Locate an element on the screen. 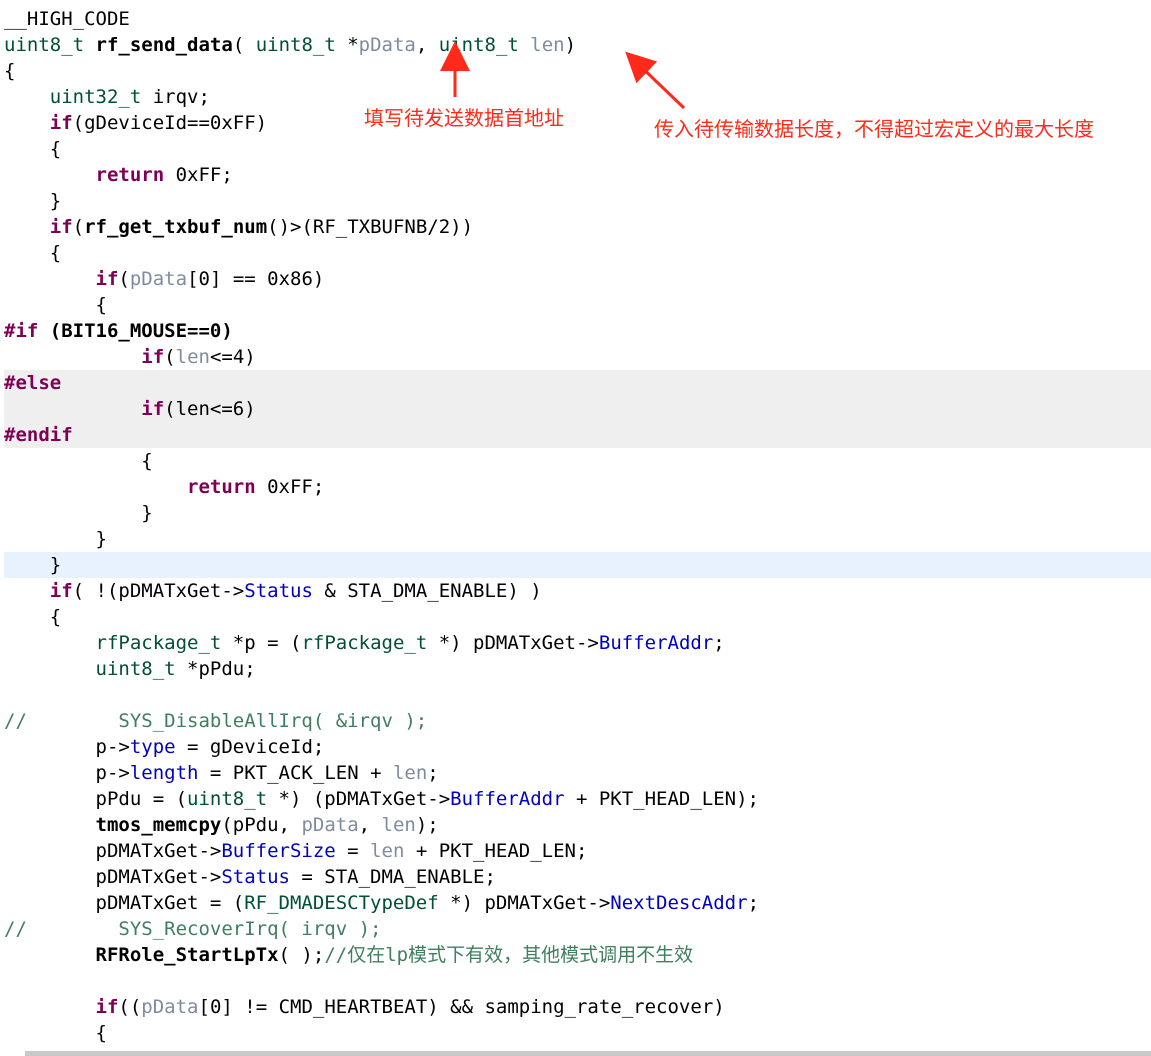 Image resolution: width=1151 pixels, height=1056 pixels. code-token: rf_send_data is located at coordinates (164, 45).